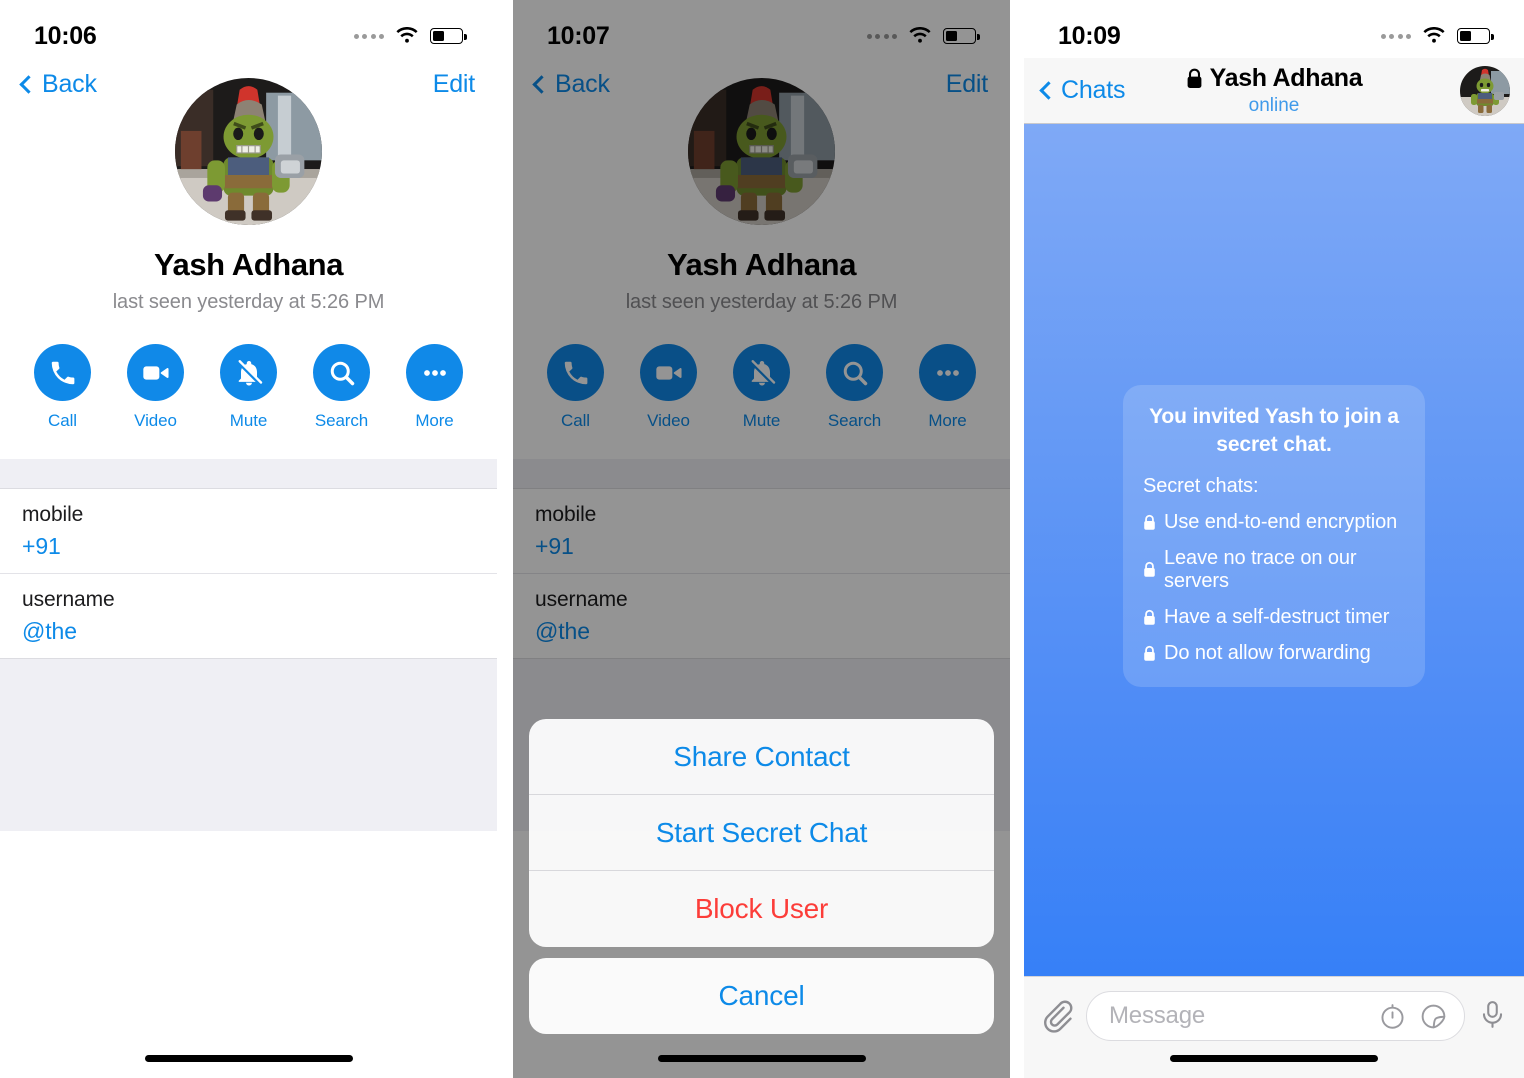 Image resolution: width=1524 pixels, height=1078 pixels. I want to click on ellipsis-icon, so click(947, 372).